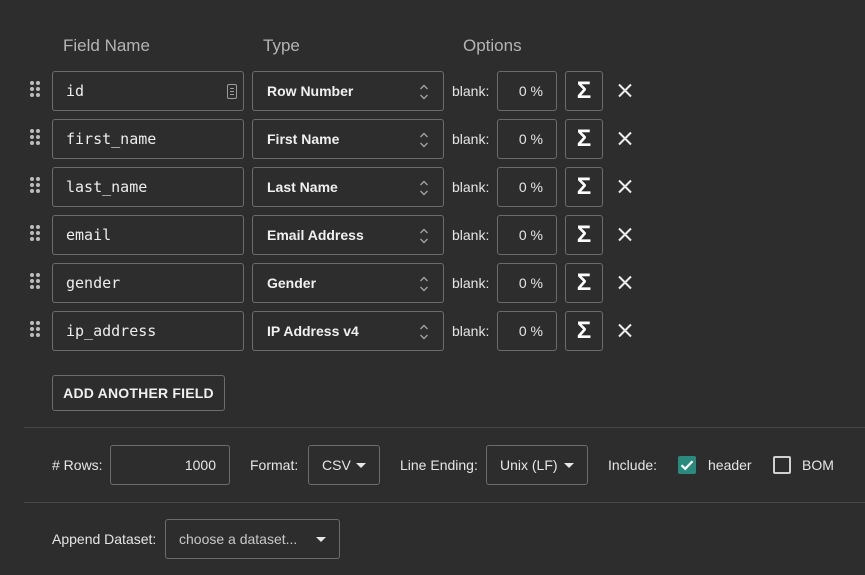  I want to click on field-type-select: IP Address v4, so click(348, 331).